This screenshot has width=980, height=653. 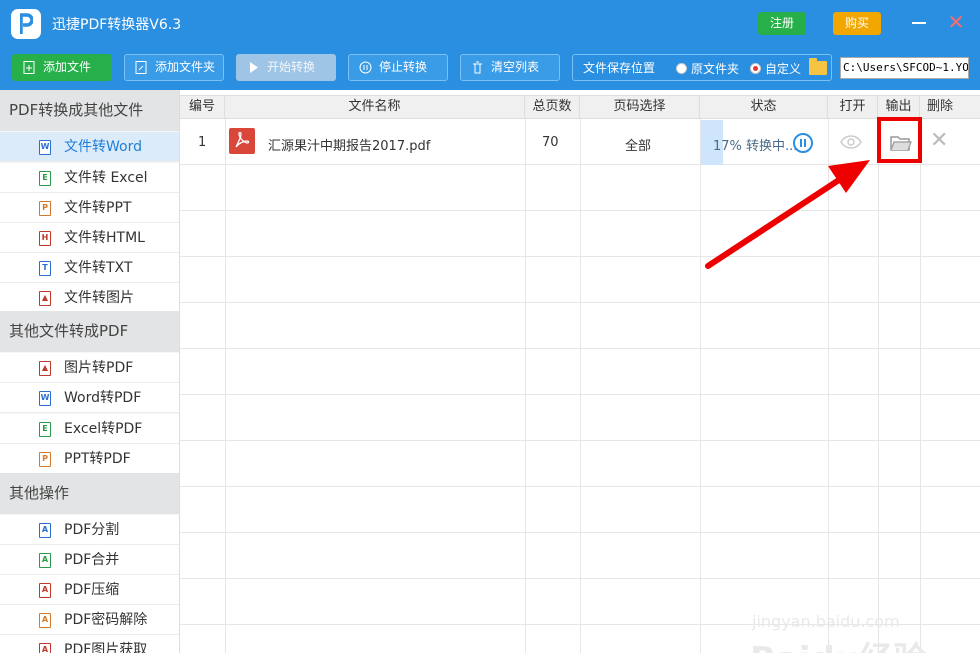 What do you see at coordinates (490, 23) in the screenshot?
I see `title-bar: 迅捷PDF转换器V6.3 注册 购买 ✕` at bounding box center [490, 23].